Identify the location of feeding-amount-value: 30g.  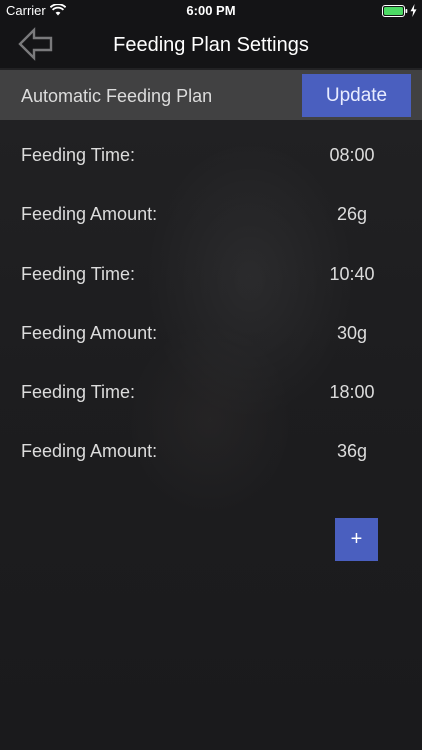
(352, 333).